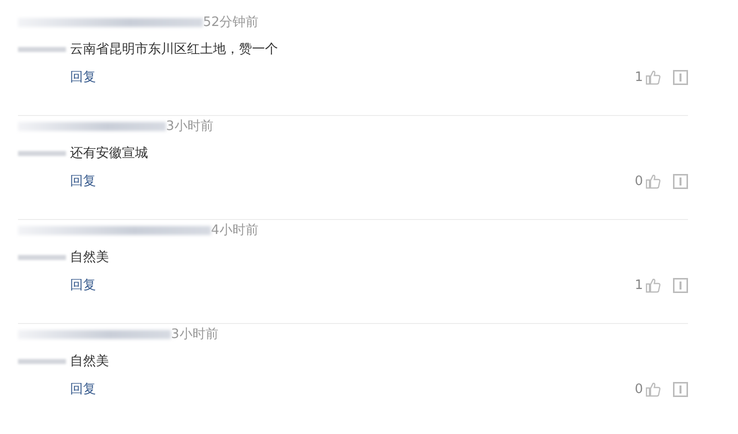  What do you see at coordinates (109, 153) in the screenshot?
I see `comment-text: 还有安徽宣城` at bounding box center [109, 153].